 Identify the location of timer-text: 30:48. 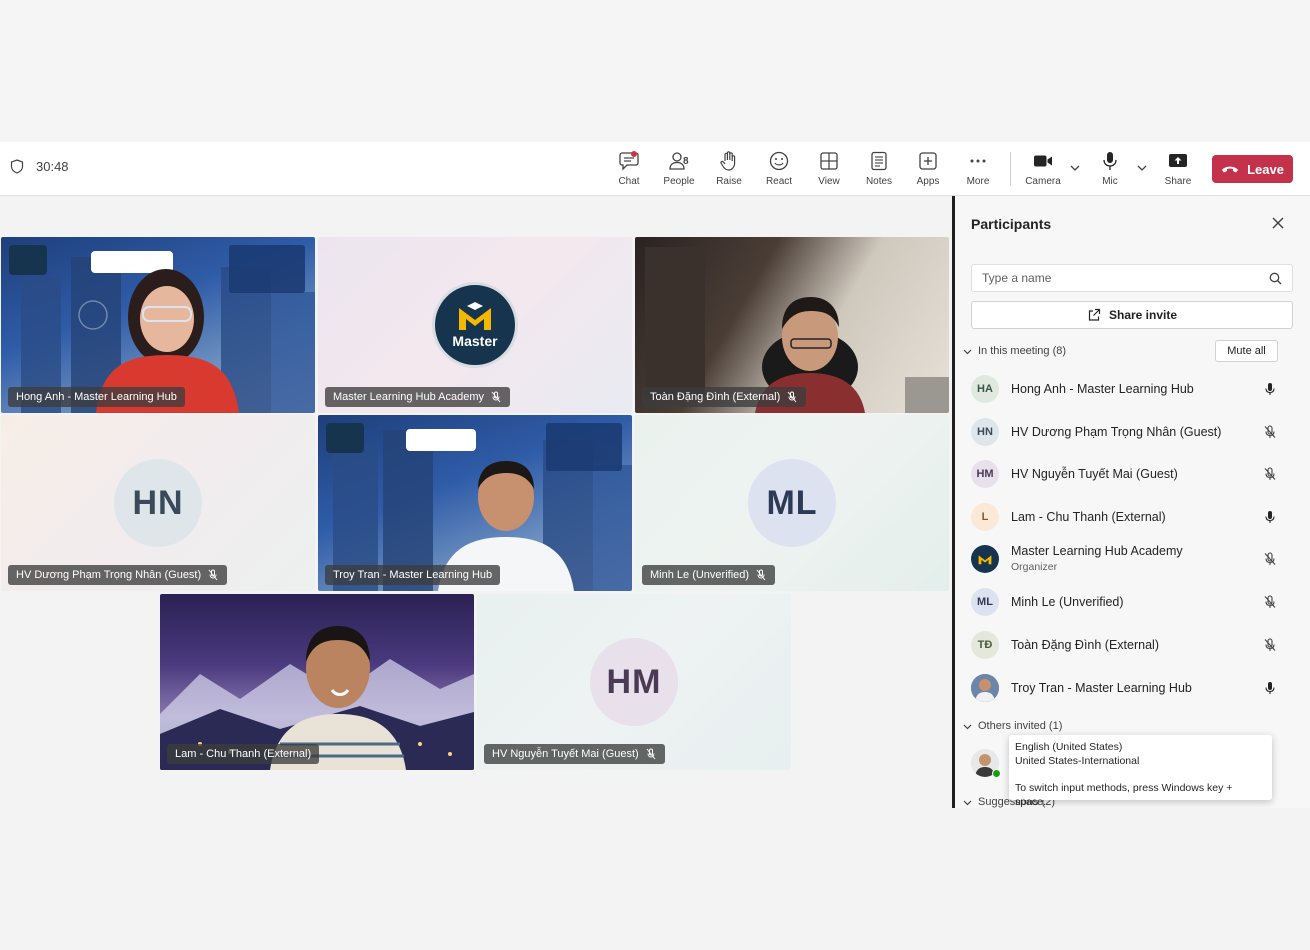
(52, 166).